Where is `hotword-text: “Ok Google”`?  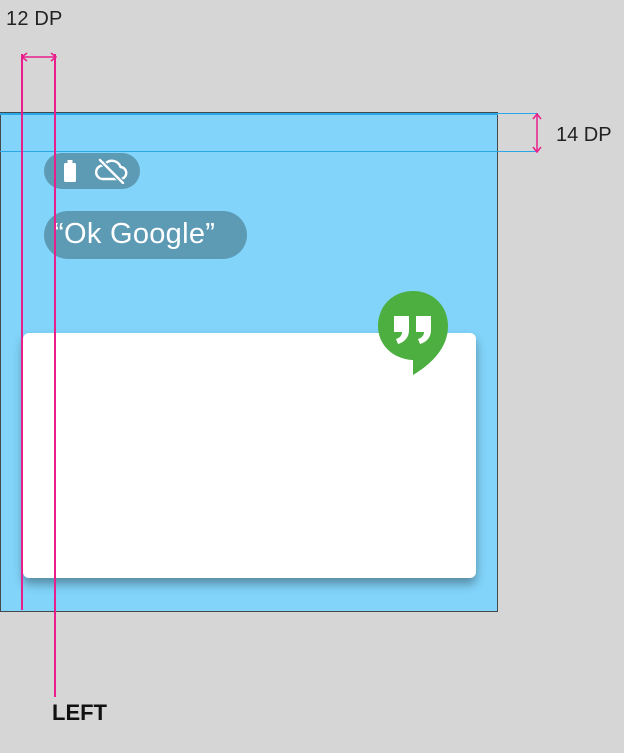 hotword-text: “Ok Google” is located at coordinates (135, 234).